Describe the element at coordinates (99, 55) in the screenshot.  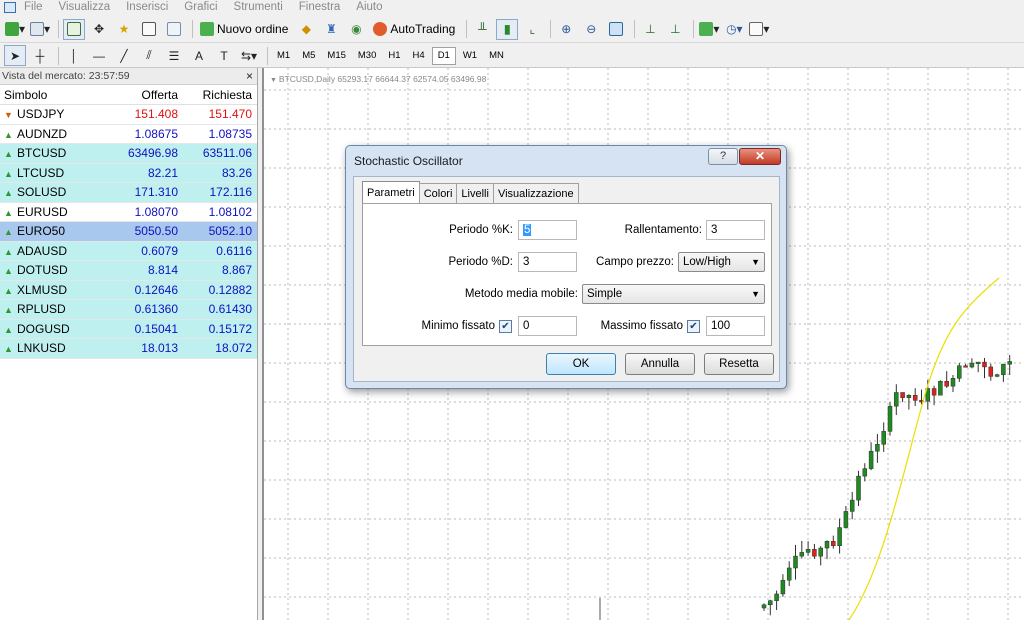
I see `horizontal-line-icon: —` at that location.